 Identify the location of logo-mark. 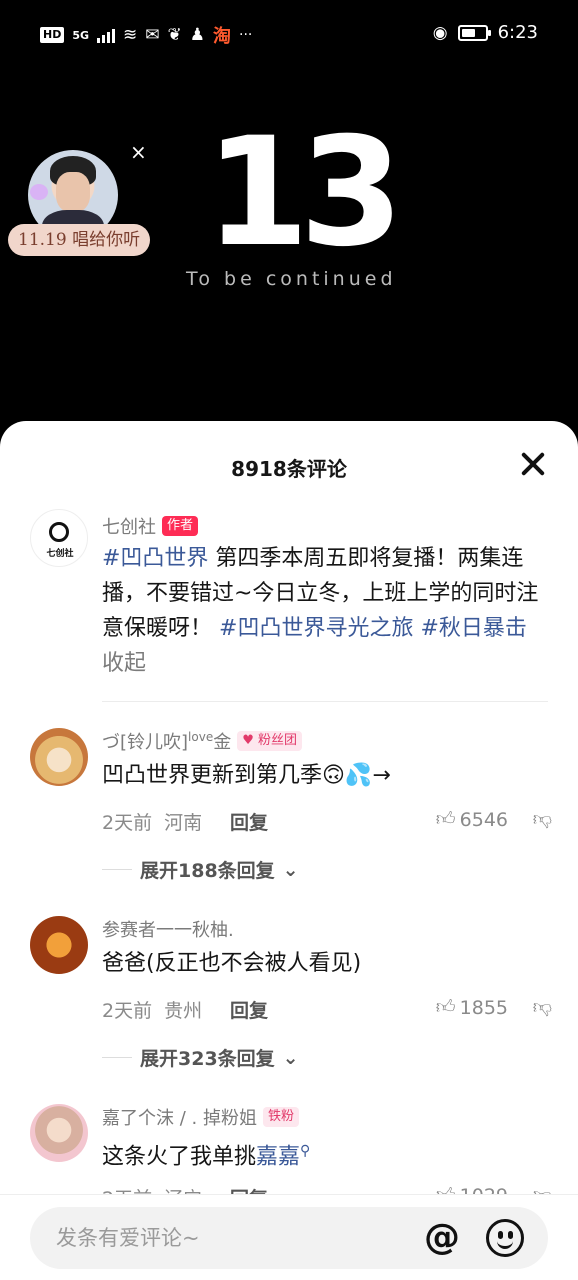
(59, 532).